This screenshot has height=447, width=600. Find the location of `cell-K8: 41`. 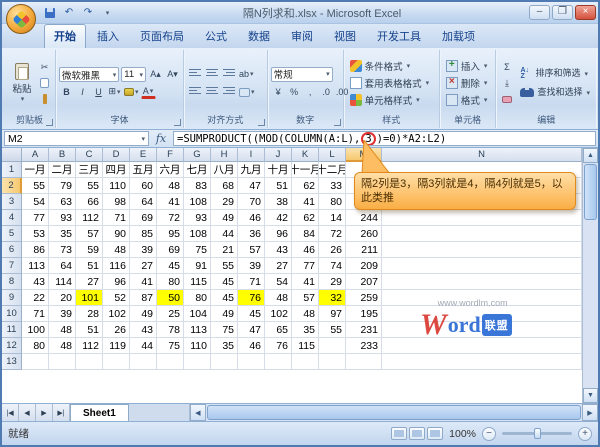

cell-K8: 41 is located at coordinates (305, 282).